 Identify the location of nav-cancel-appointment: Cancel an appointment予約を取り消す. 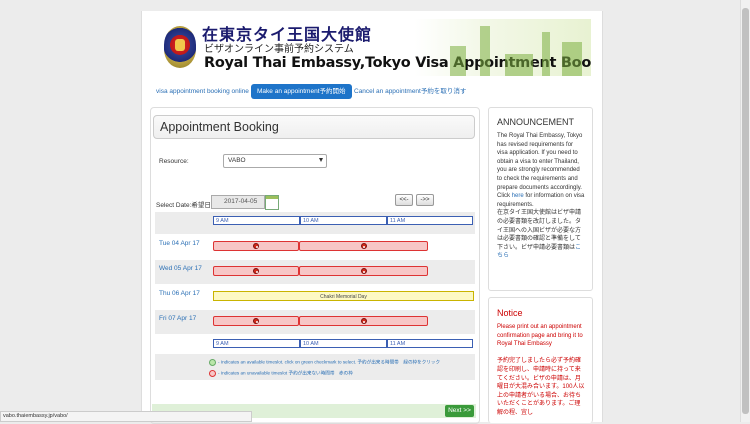
(410, 91).